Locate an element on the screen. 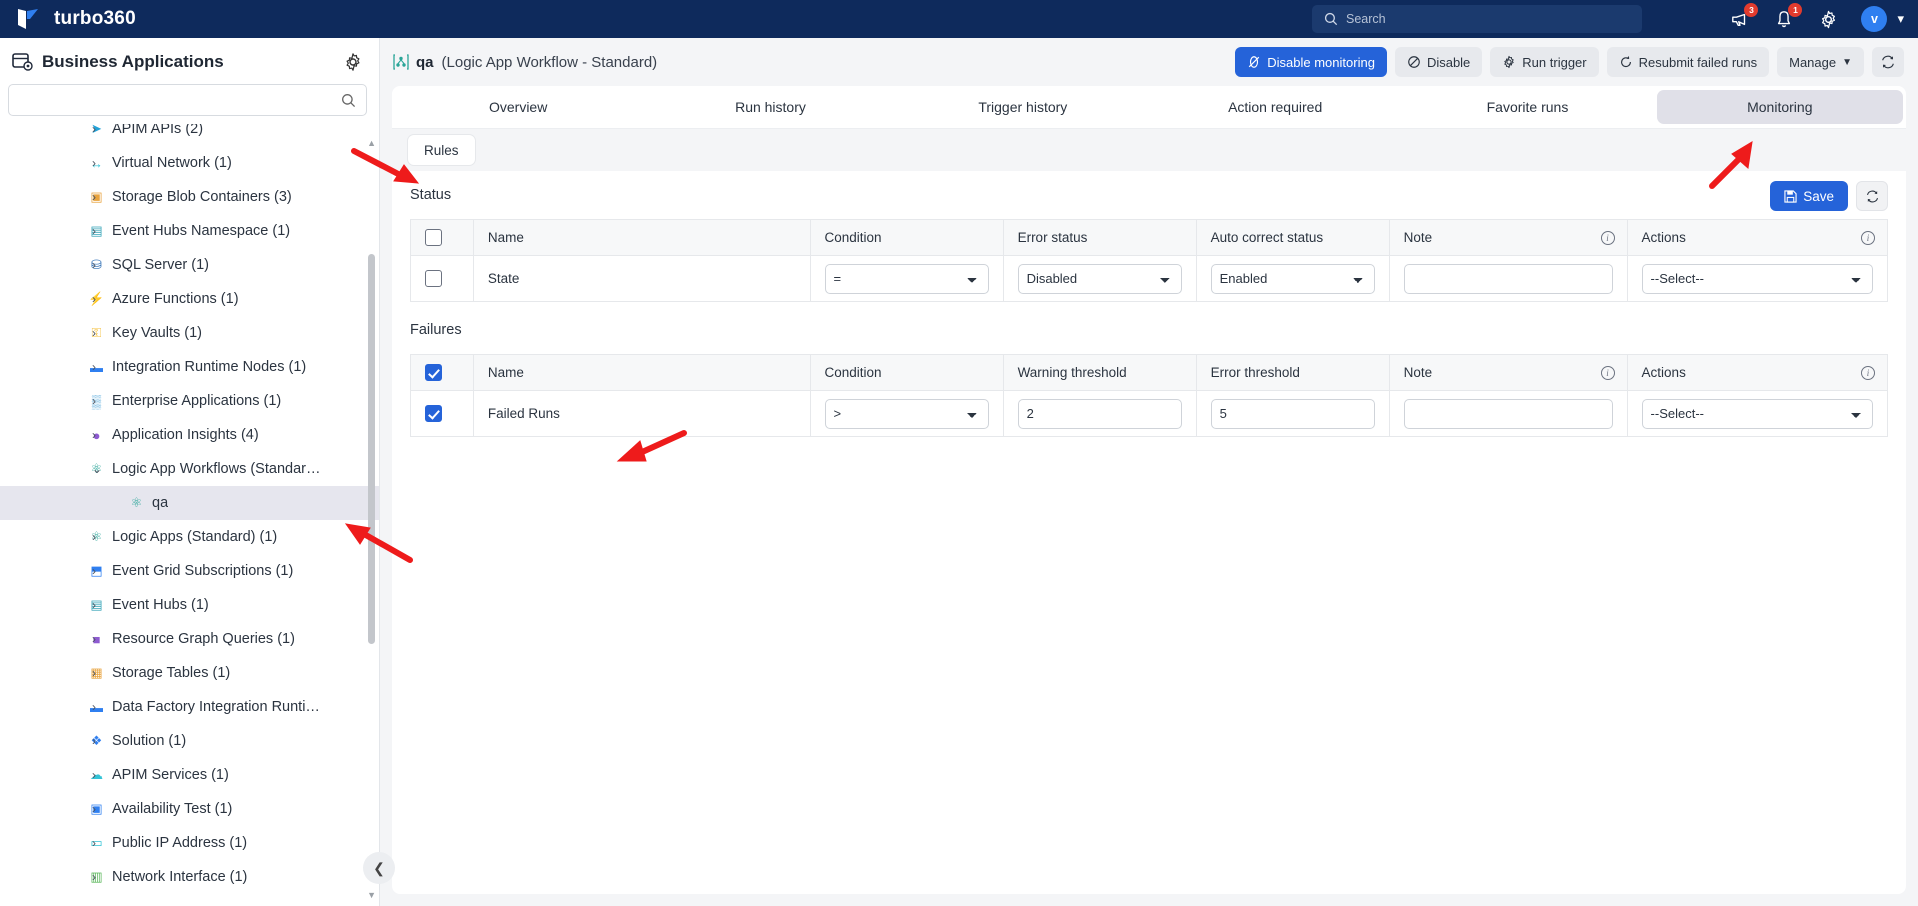 The height and width of the screenshot is (906, 1918). tab-favorite-runs: Favorite runs is located at coordinates (1527, 107).